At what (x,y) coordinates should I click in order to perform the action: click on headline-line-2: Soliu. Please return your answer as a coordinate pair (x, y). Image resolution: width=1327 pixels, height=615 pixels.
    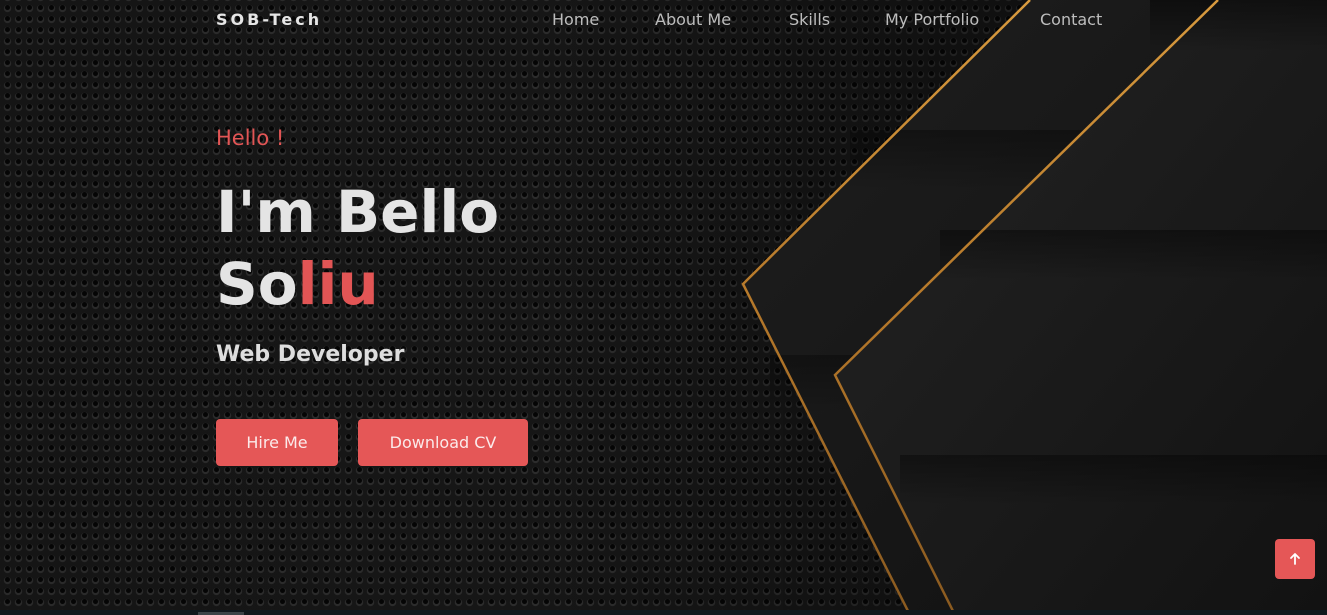
    Looking at the image, I should click on (357, 284).